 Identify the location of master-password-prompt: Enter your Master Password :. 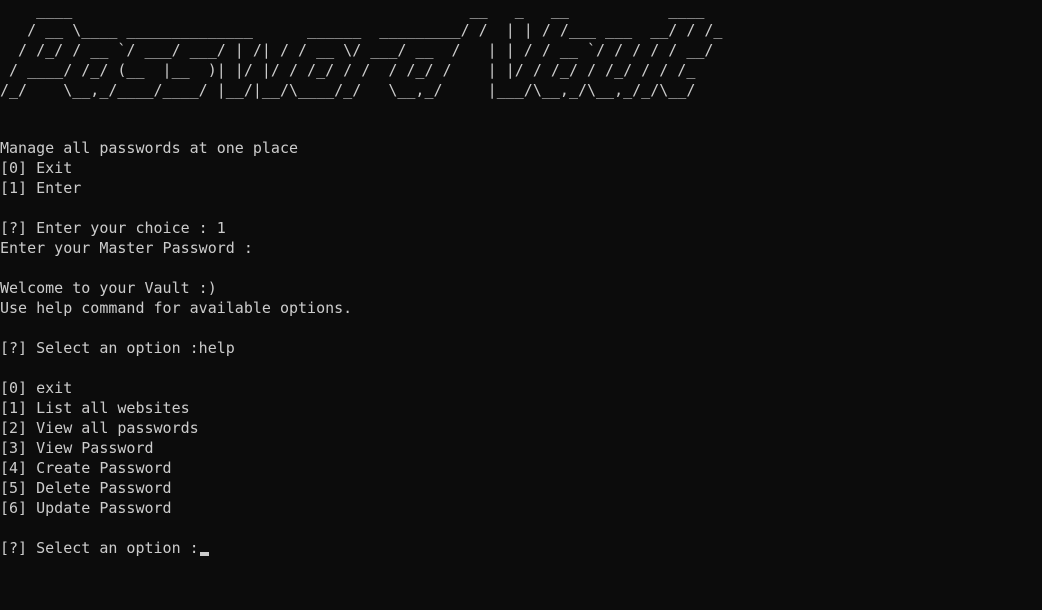
(126, 248).